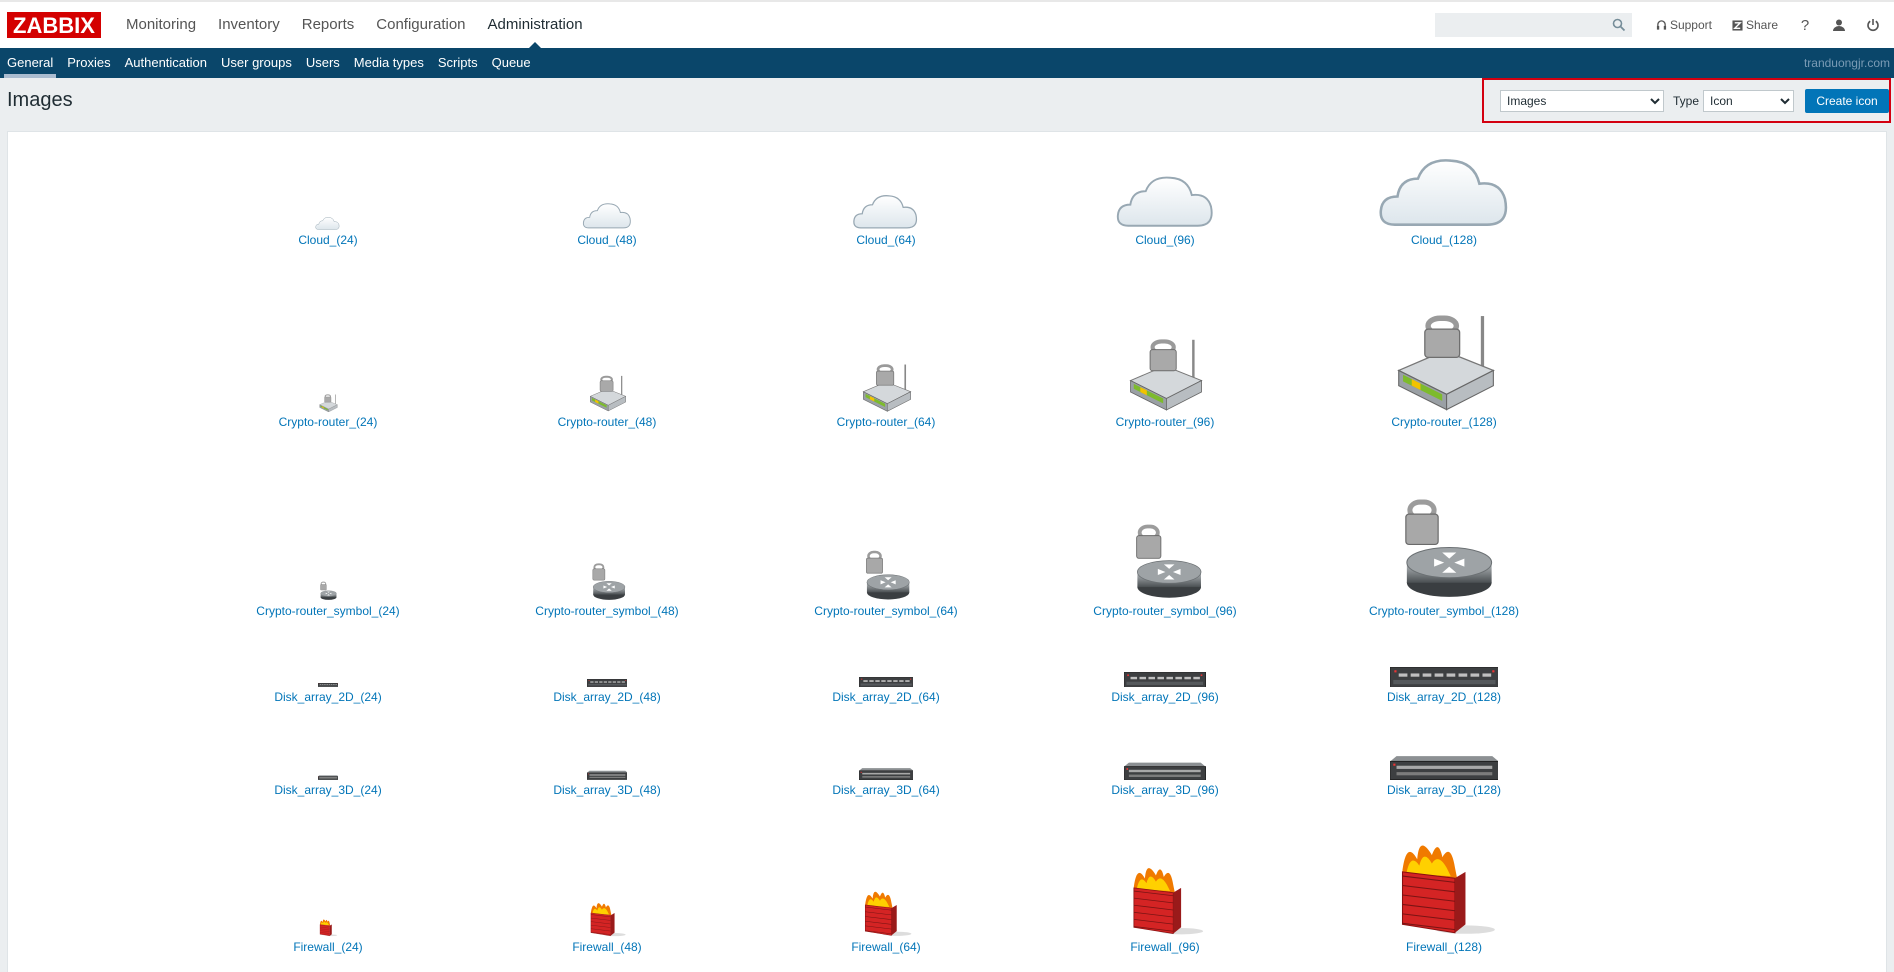 Image resolution: width=1894 pixels, height=972 pixels. I want to click on image-name-link: Disk_array_3D_(24), so click(327, 790).